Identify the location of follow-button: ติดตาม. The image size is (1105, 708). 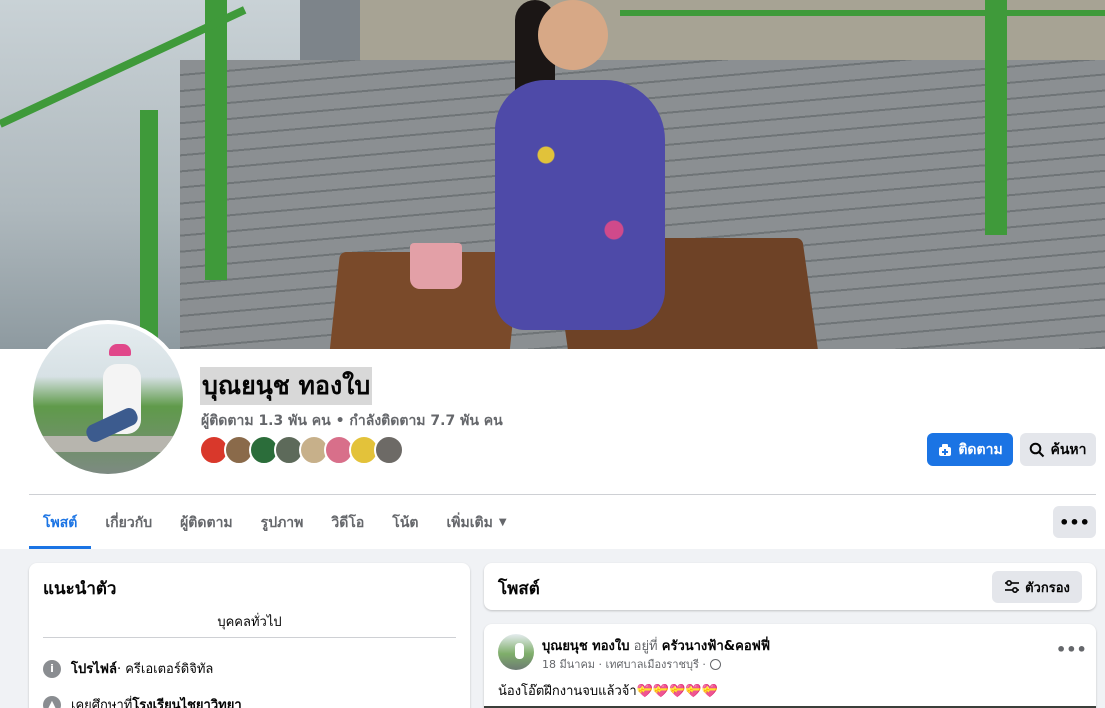
(970, 449).